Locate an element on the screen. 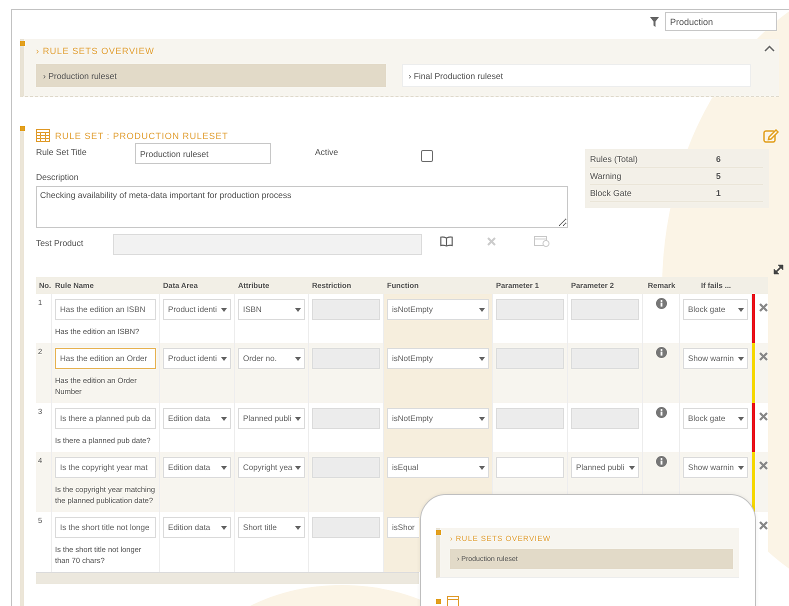 Image resolution: width=789 pixels, height=606 pixels. field-label: Rule Set Title is located at coordinates (62, 152).